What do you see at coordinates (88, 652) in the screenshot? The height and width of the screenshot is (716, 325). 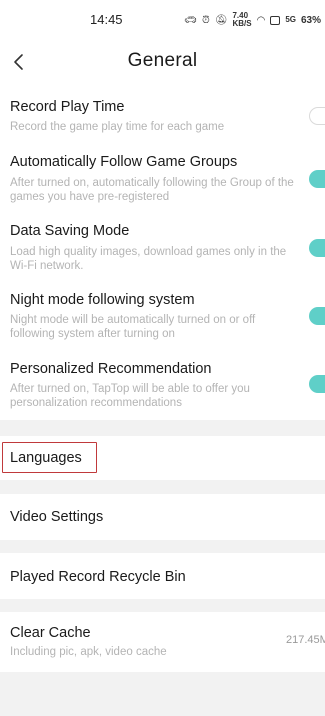 I see `clear-cache-description: Including pic, apk, video cache` at bounding box center [88, 652].